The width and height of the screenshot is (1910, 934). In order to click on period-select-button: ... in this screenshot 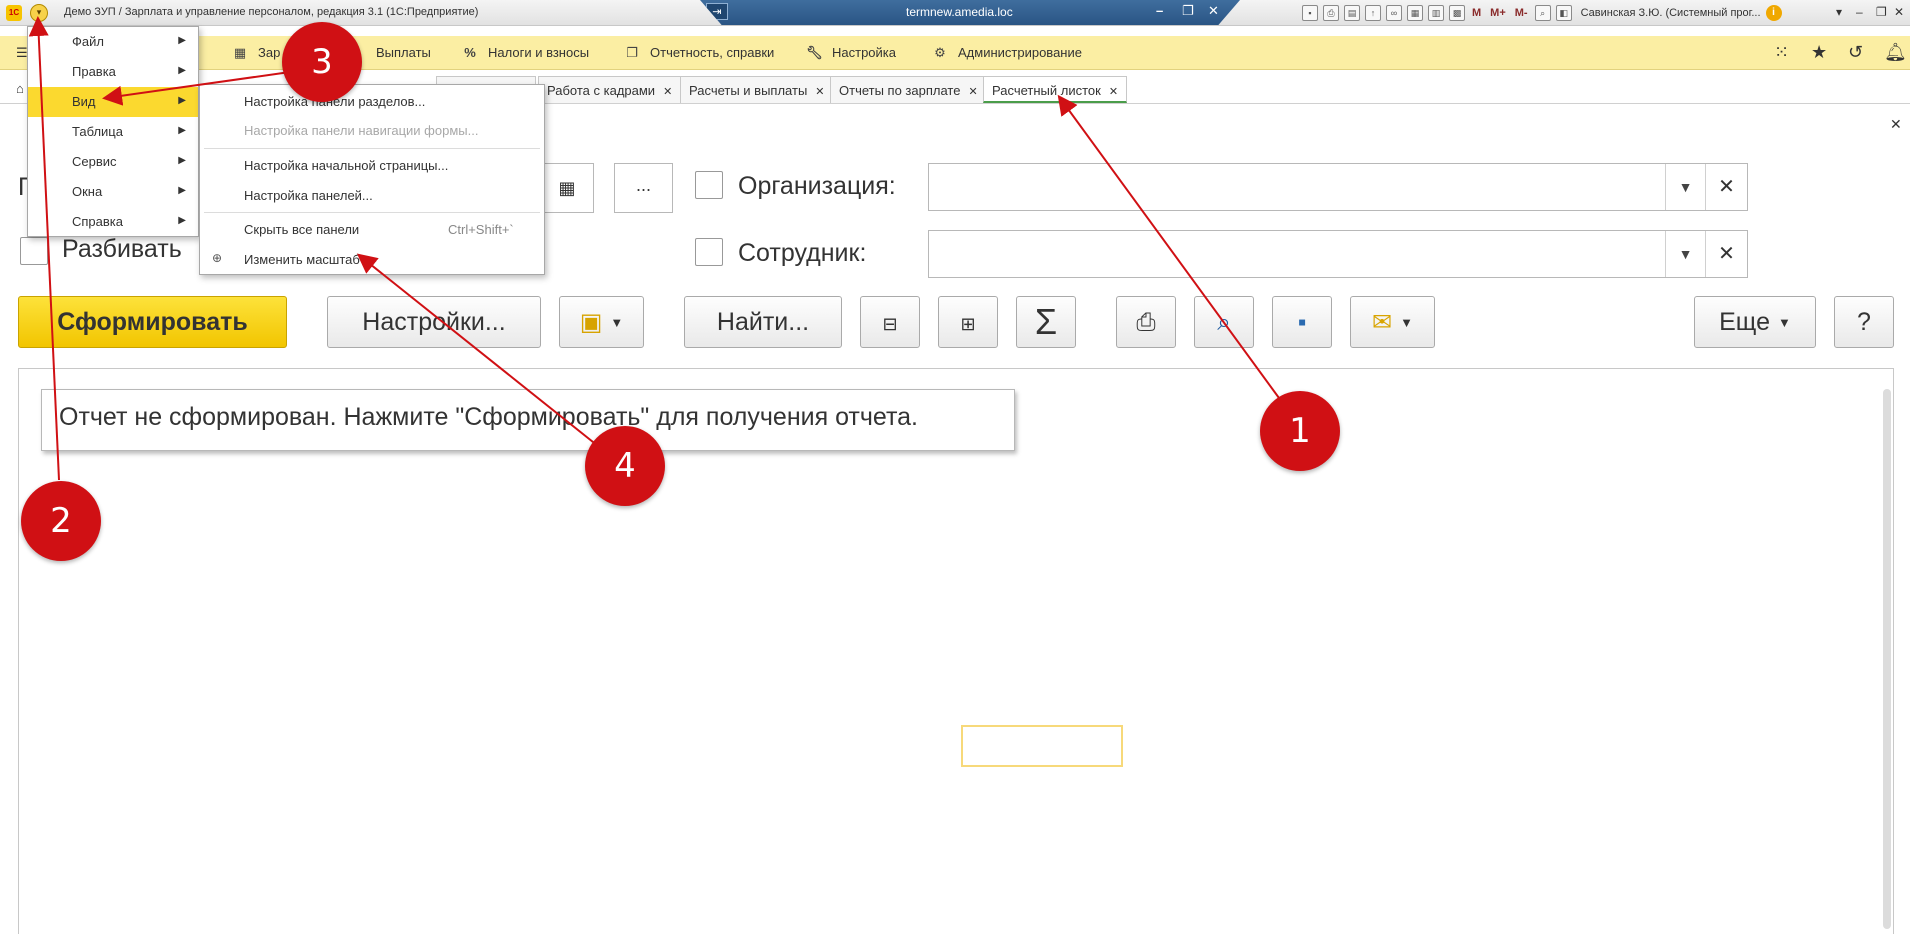, I will do `click(643, 188)`.